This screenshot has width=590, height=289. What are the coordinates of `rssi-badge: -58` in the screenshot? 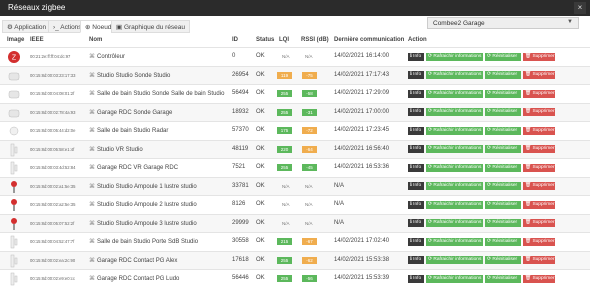 It's located at (309, 93).